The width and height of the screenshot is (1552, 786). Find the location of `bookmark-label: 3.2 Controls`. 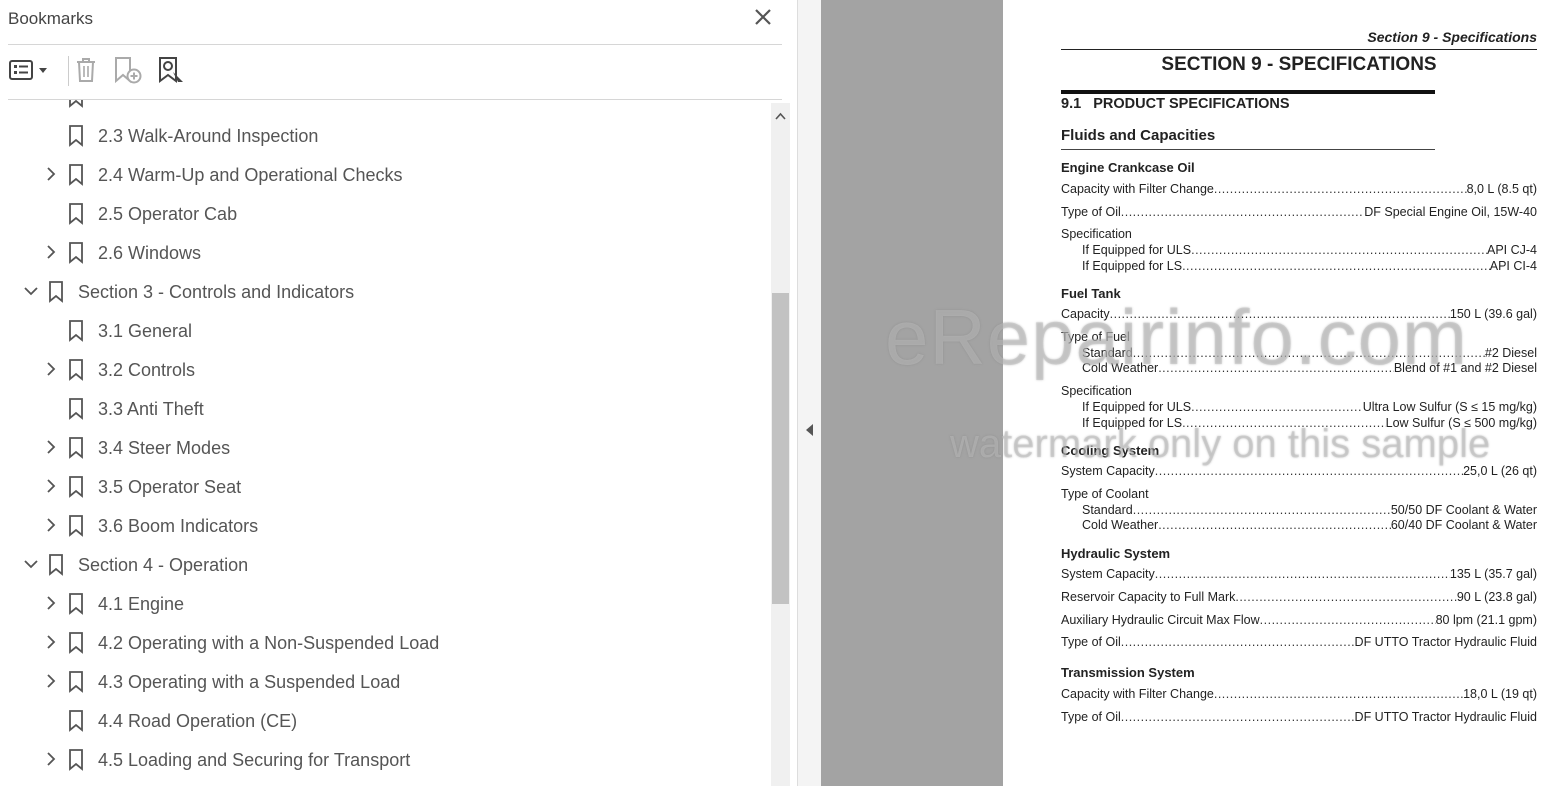

bookmark-label: 3.2 Controls is located at coordinates (147, 370).